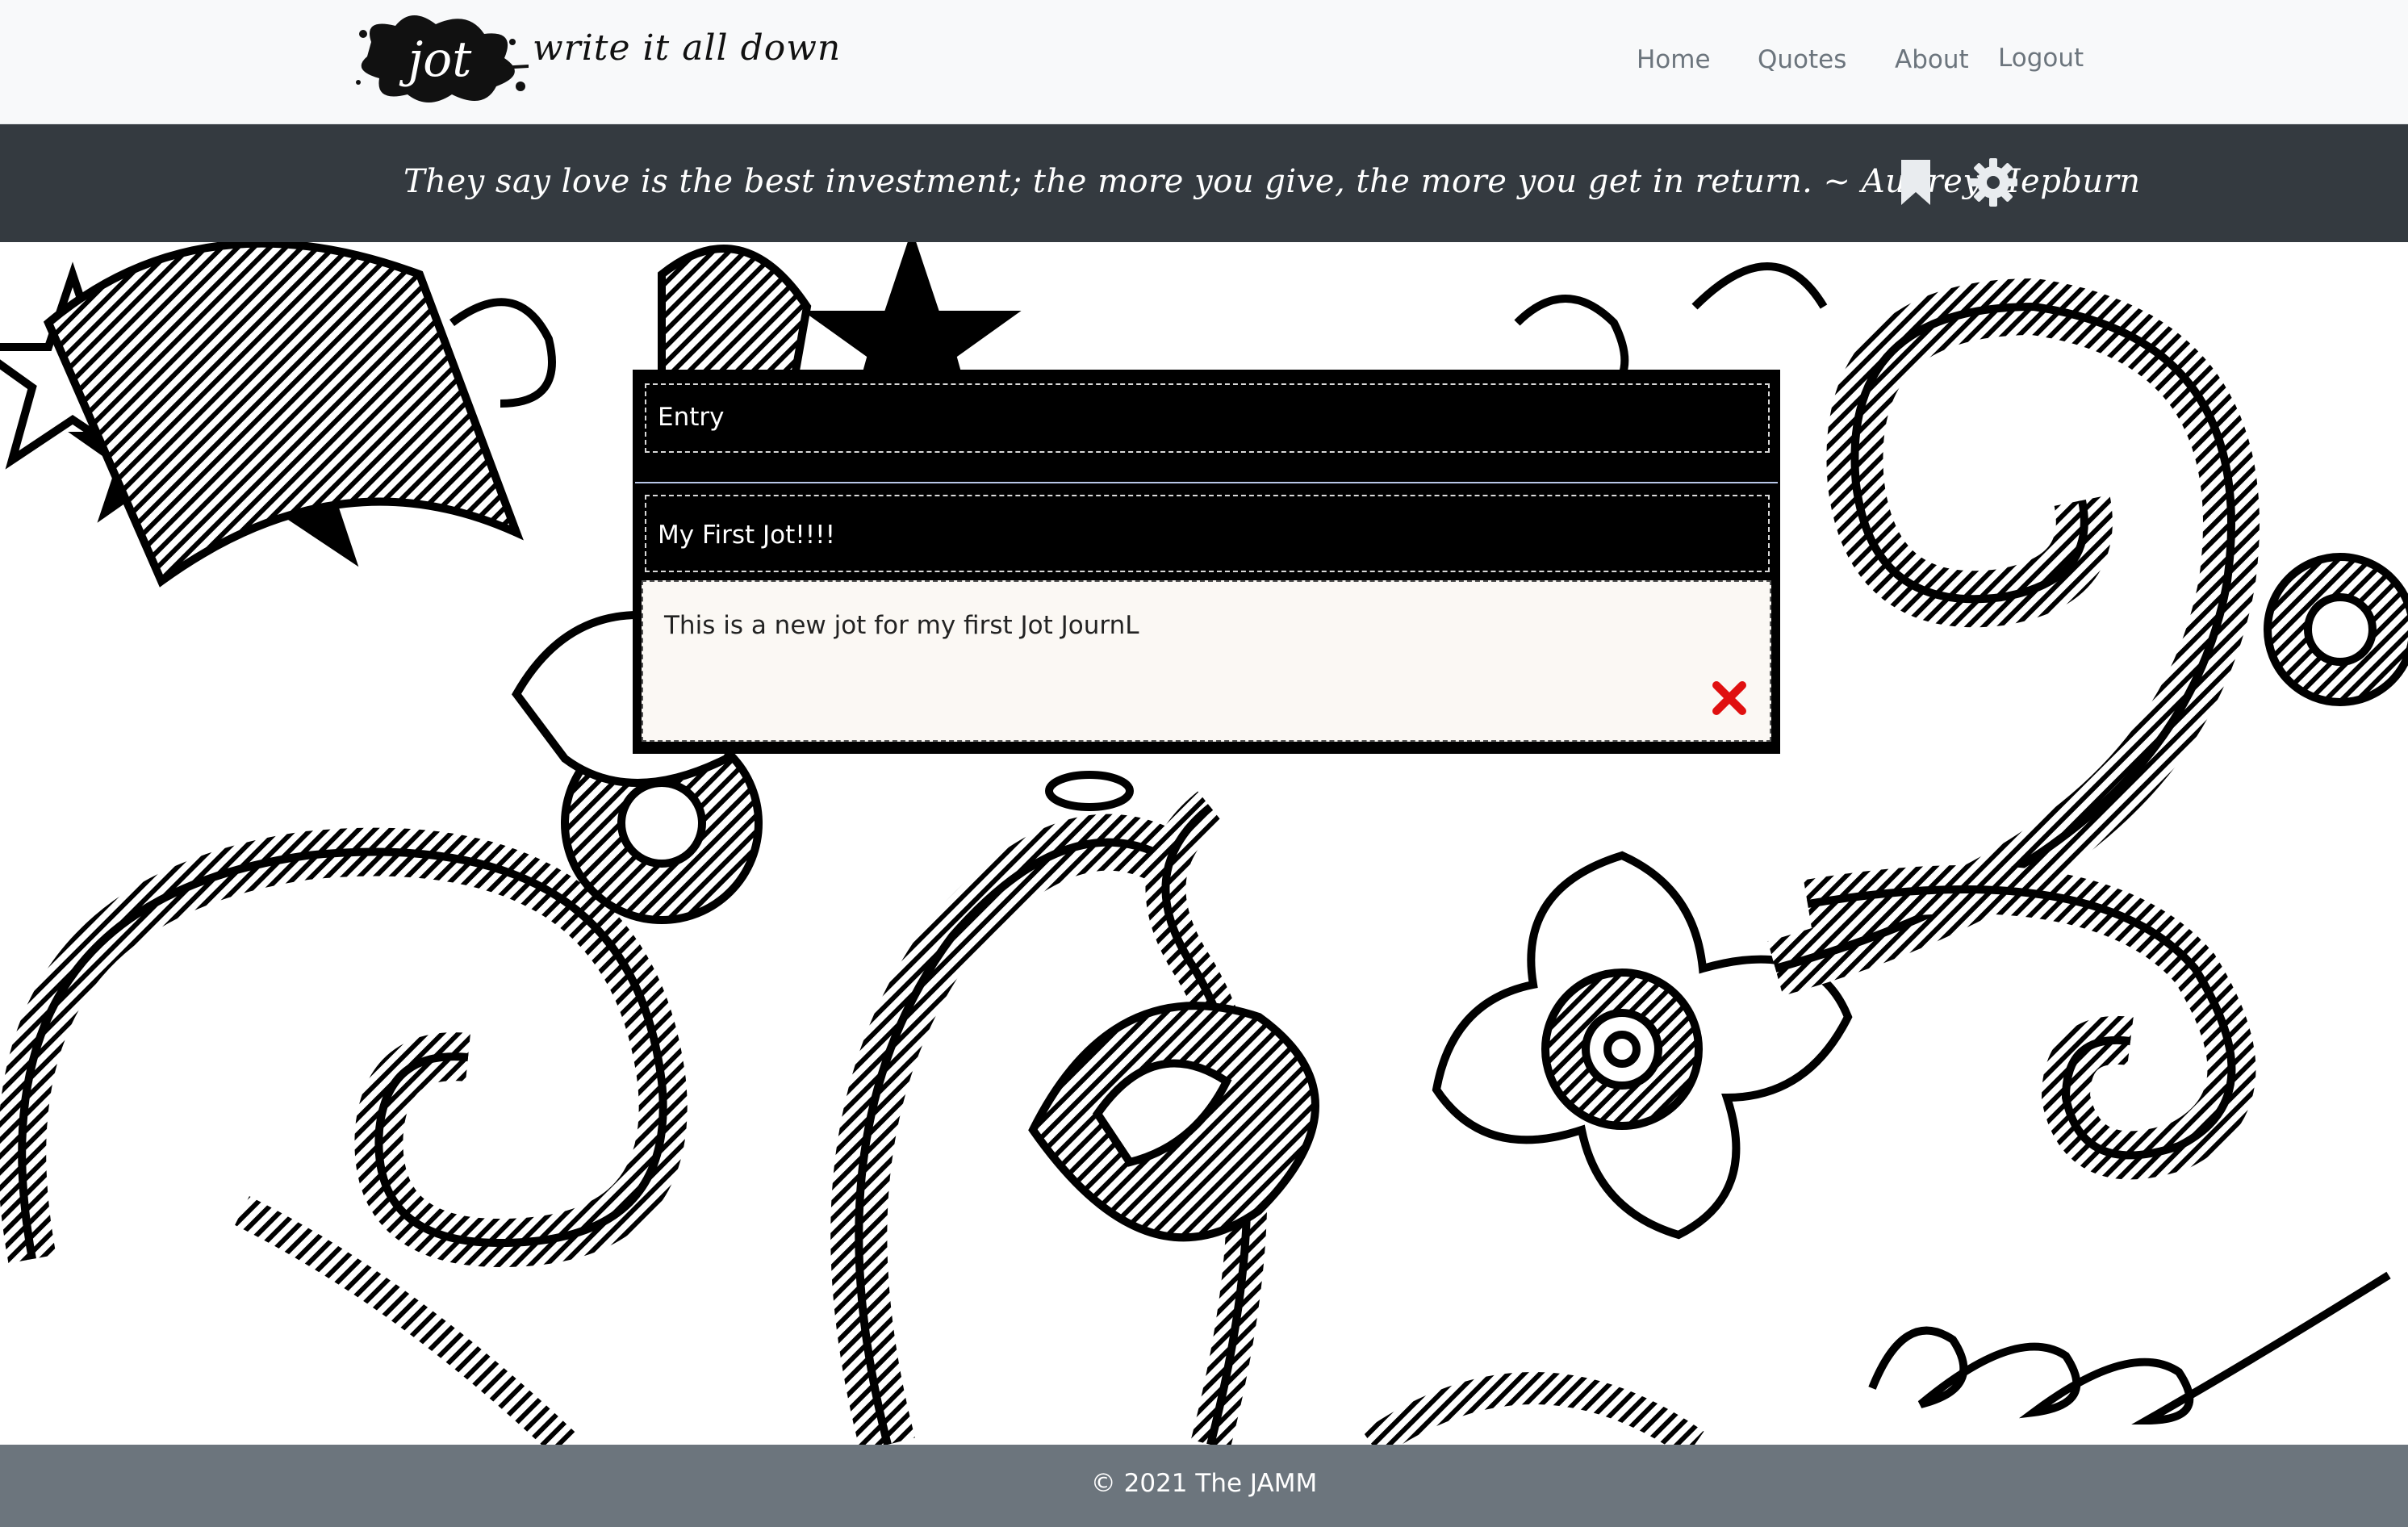 The height and width of the screenshot is (1527, 2408). What do you see at coordinates (1207, 533) in the screenshot?
I see `entry-title-input: My First Jot!!!!` at bounding box center [1207, 533].